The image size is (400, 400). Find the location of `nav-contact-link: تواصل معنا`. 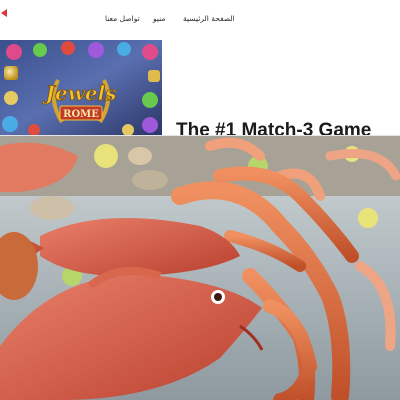

nav-contact-link: تواصل معنا is located at coordinates (122, 18).